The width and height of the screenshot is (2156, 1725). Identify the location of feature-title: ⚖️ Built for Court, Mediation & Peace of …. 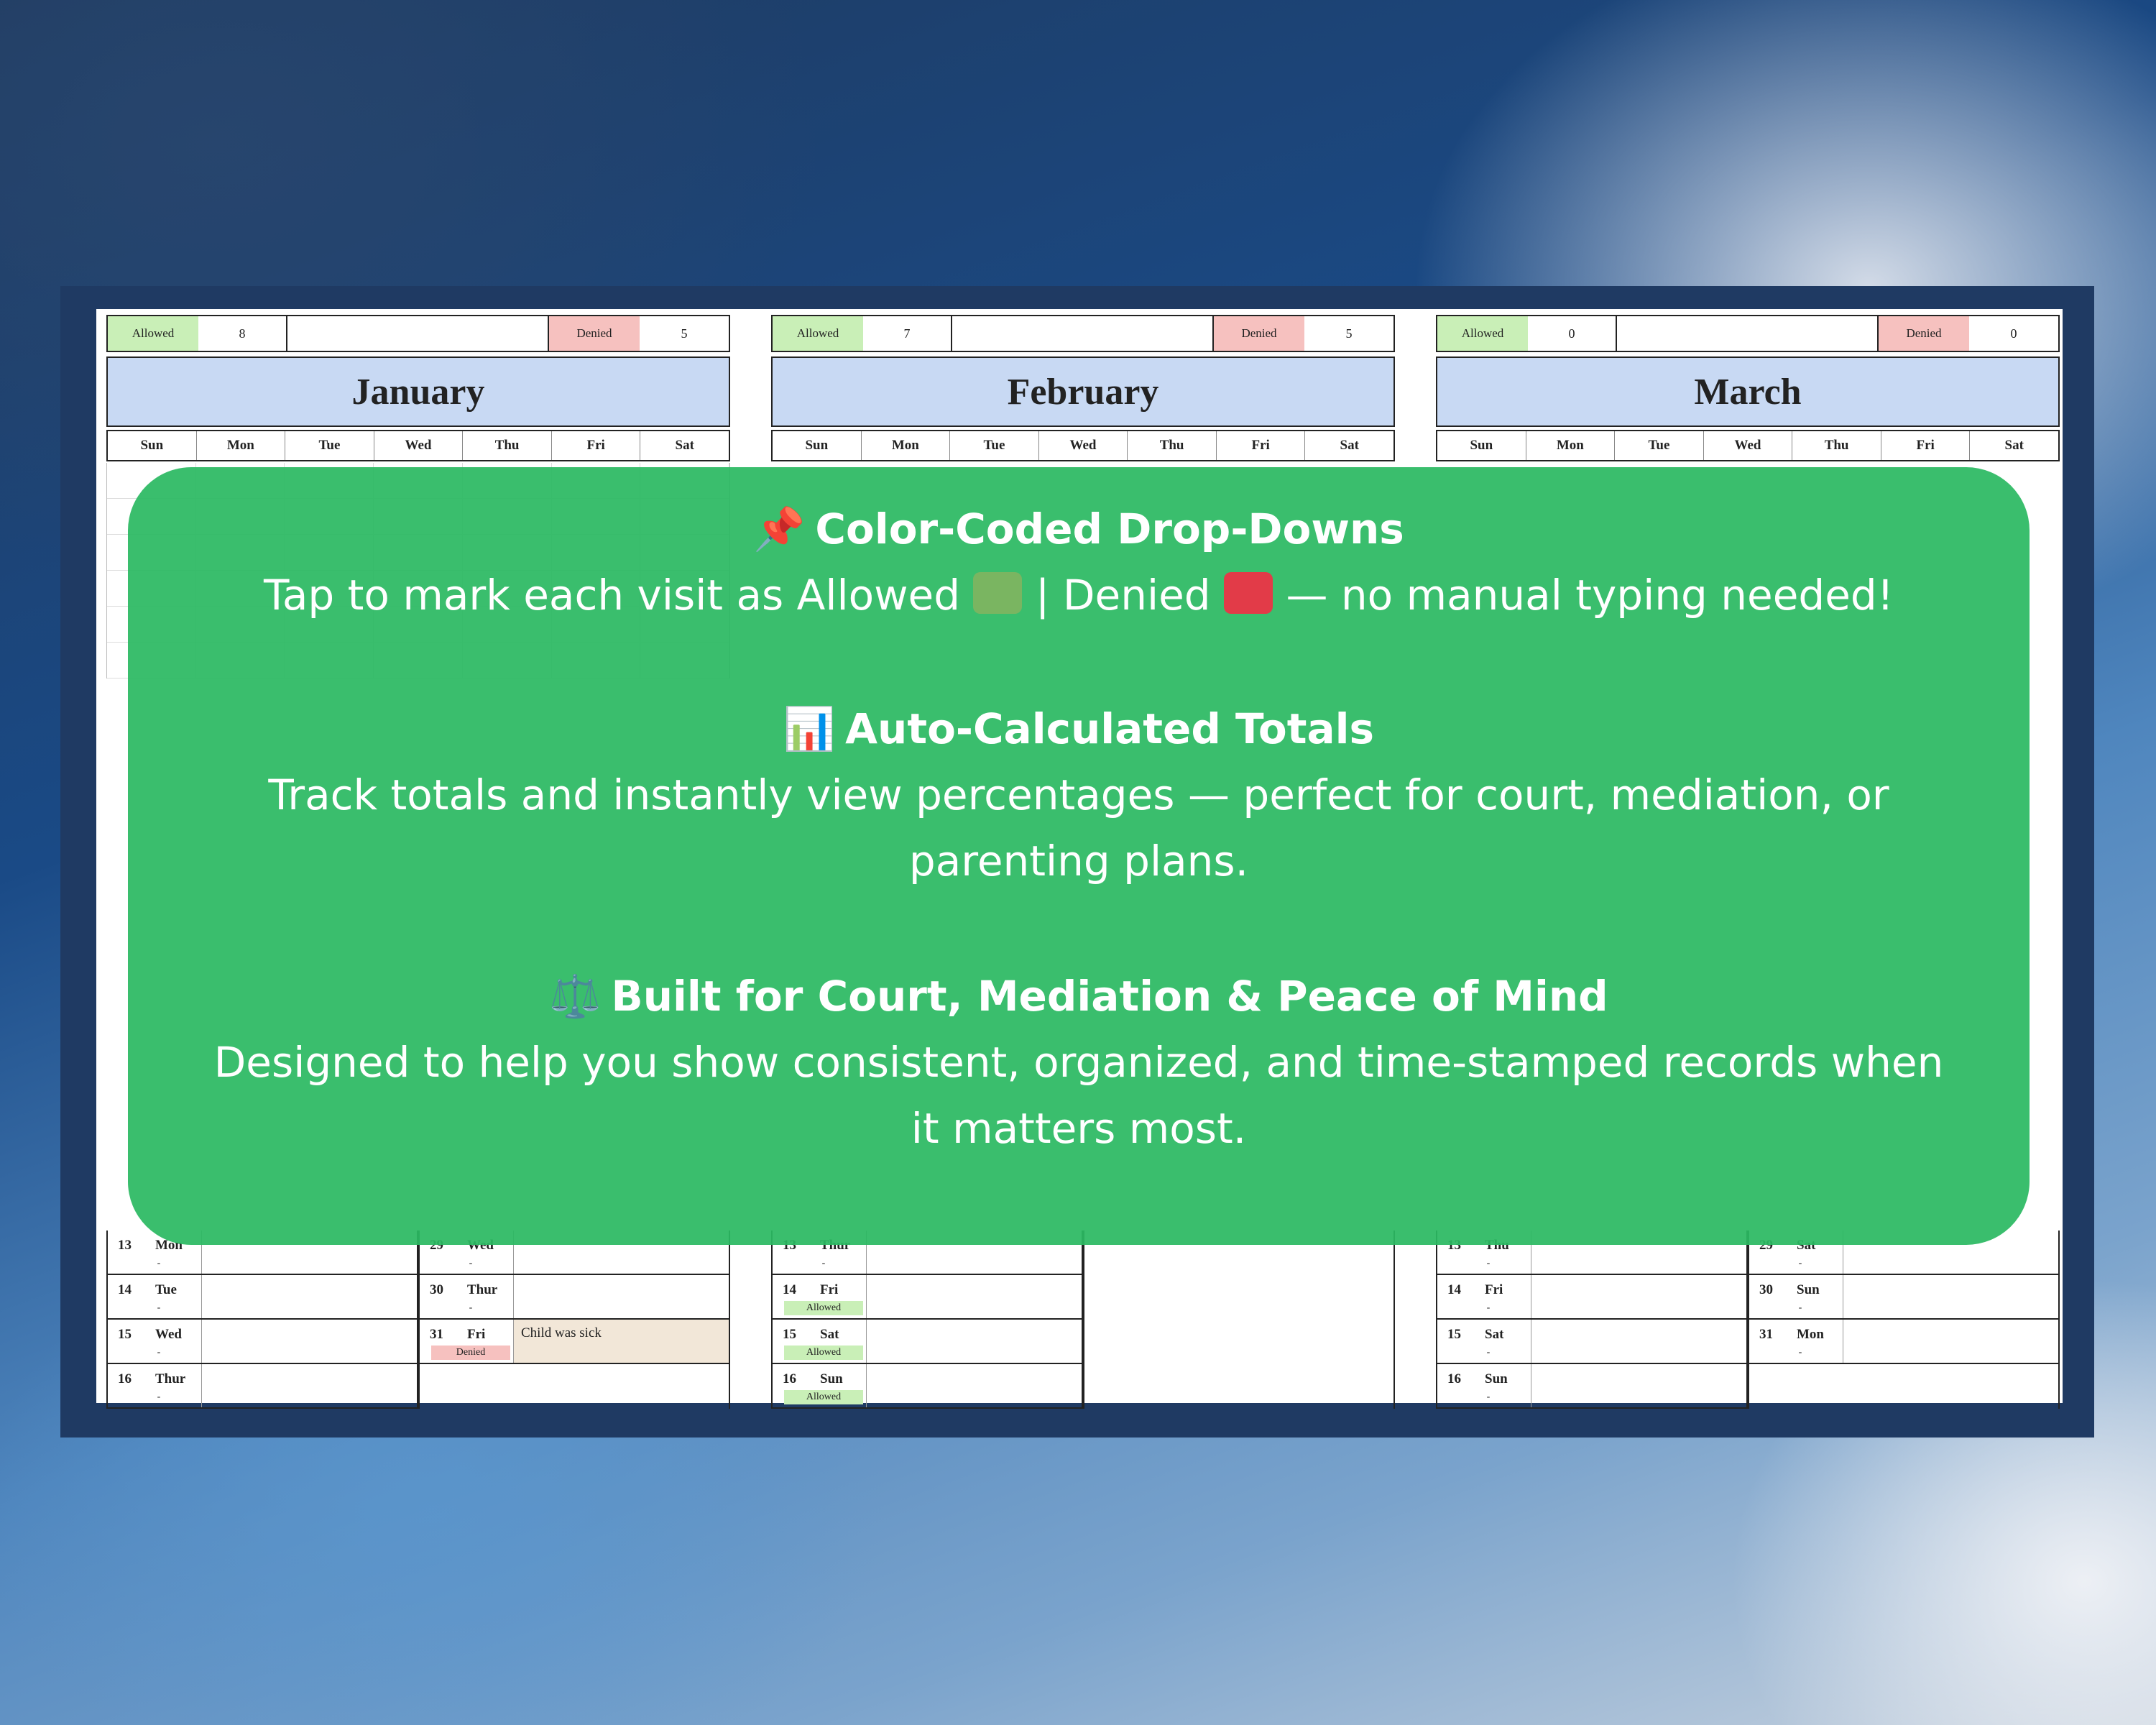
(1079, 996).